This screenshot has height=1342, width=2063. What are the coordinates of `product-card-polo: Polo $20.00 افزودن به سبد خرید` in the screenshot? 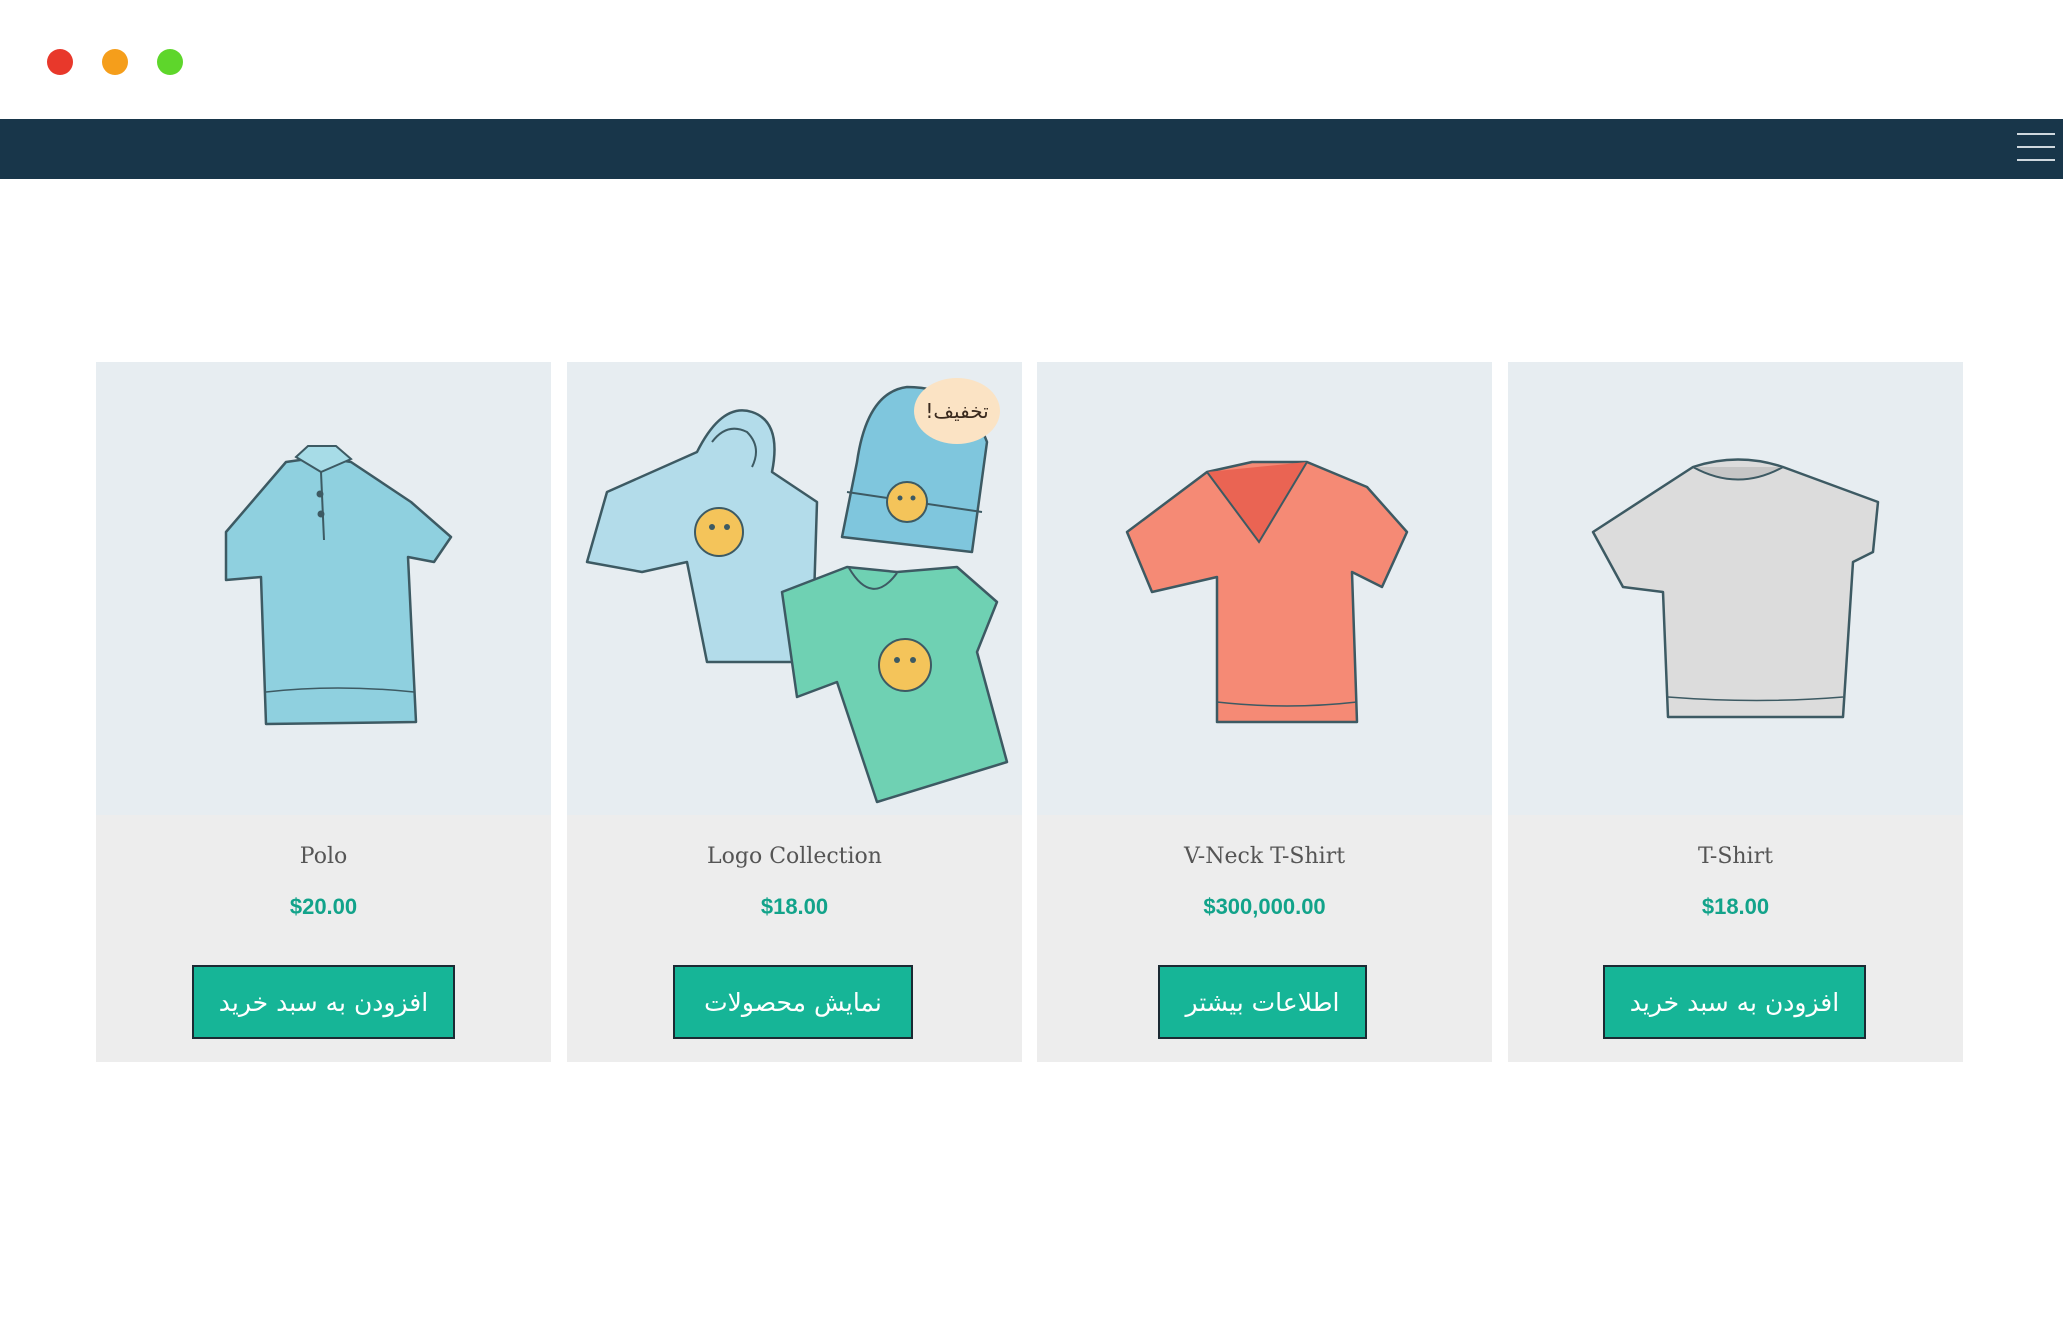 It's located at (323, 712).